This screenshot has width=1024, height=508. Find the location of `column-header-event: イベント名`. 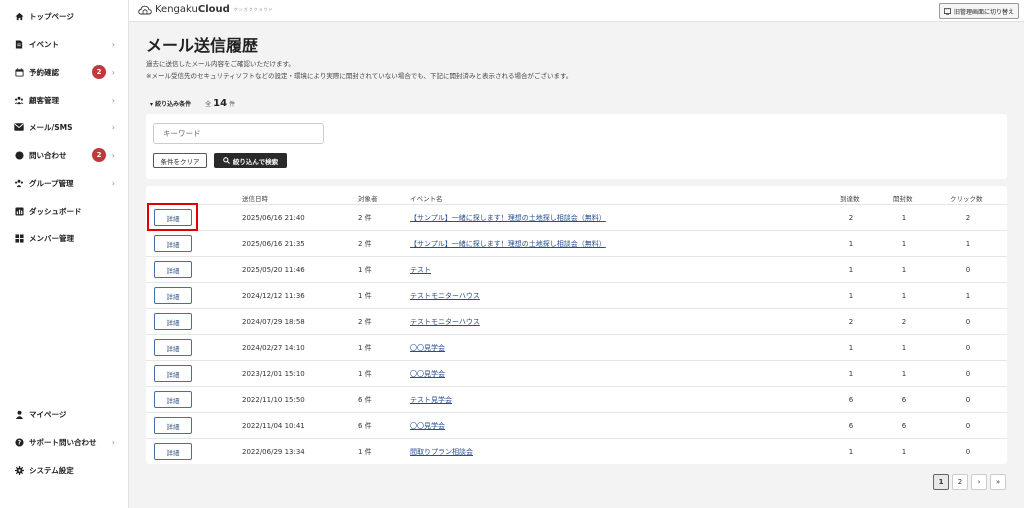

column-header-event: イベント名 is located at coordinates (426, 199).